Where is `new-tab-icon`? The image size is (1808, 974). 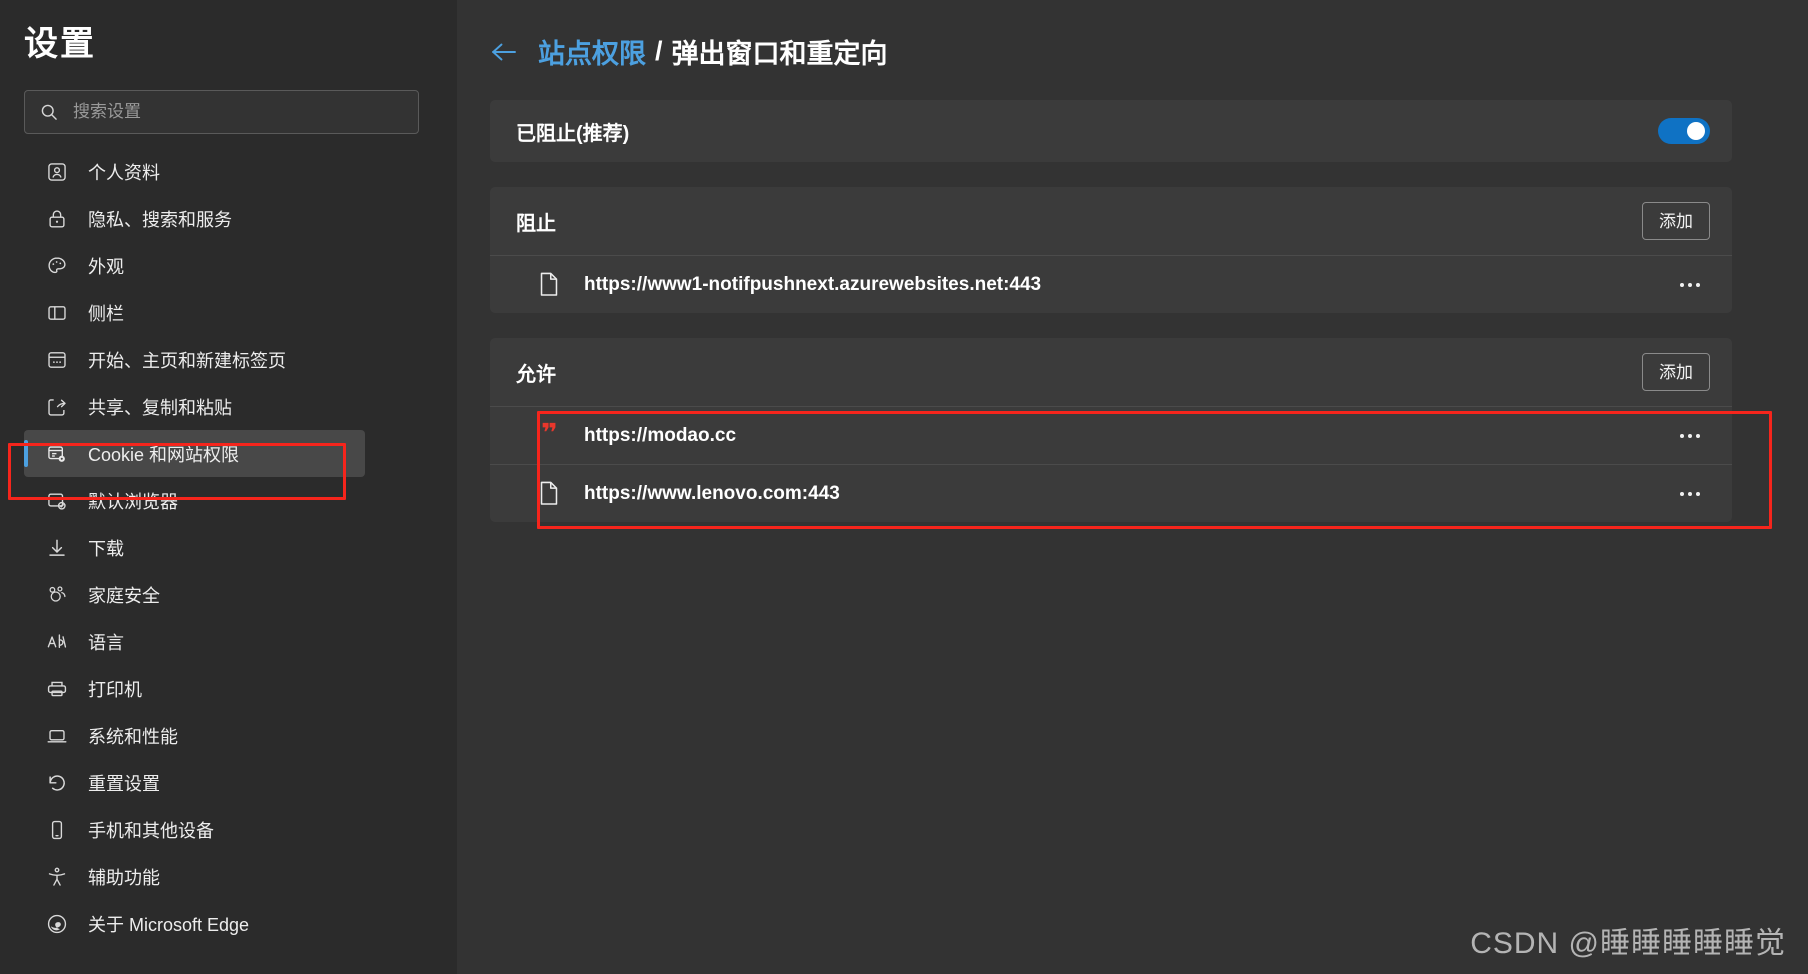 new-tab-icon is located at coordinates (57, 359).